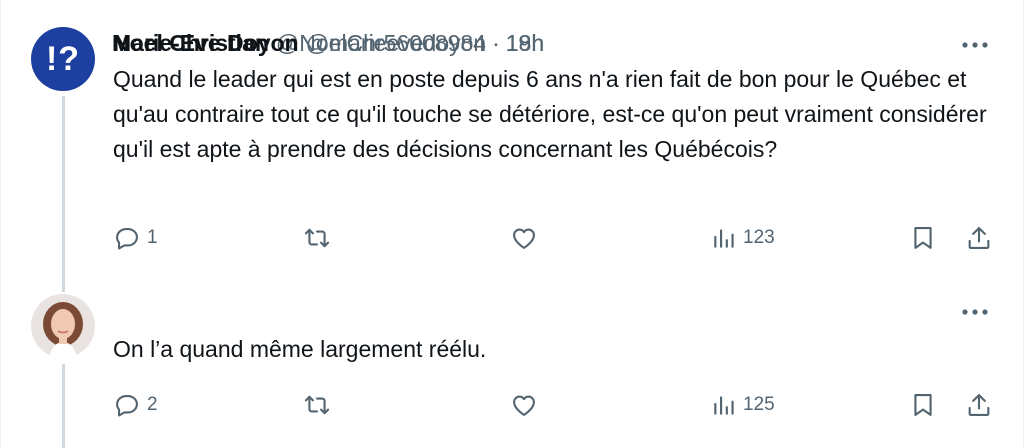 The width and height of the screenshot is (1024, 448). I want to click on reply-button: 1, so click(135, 238).